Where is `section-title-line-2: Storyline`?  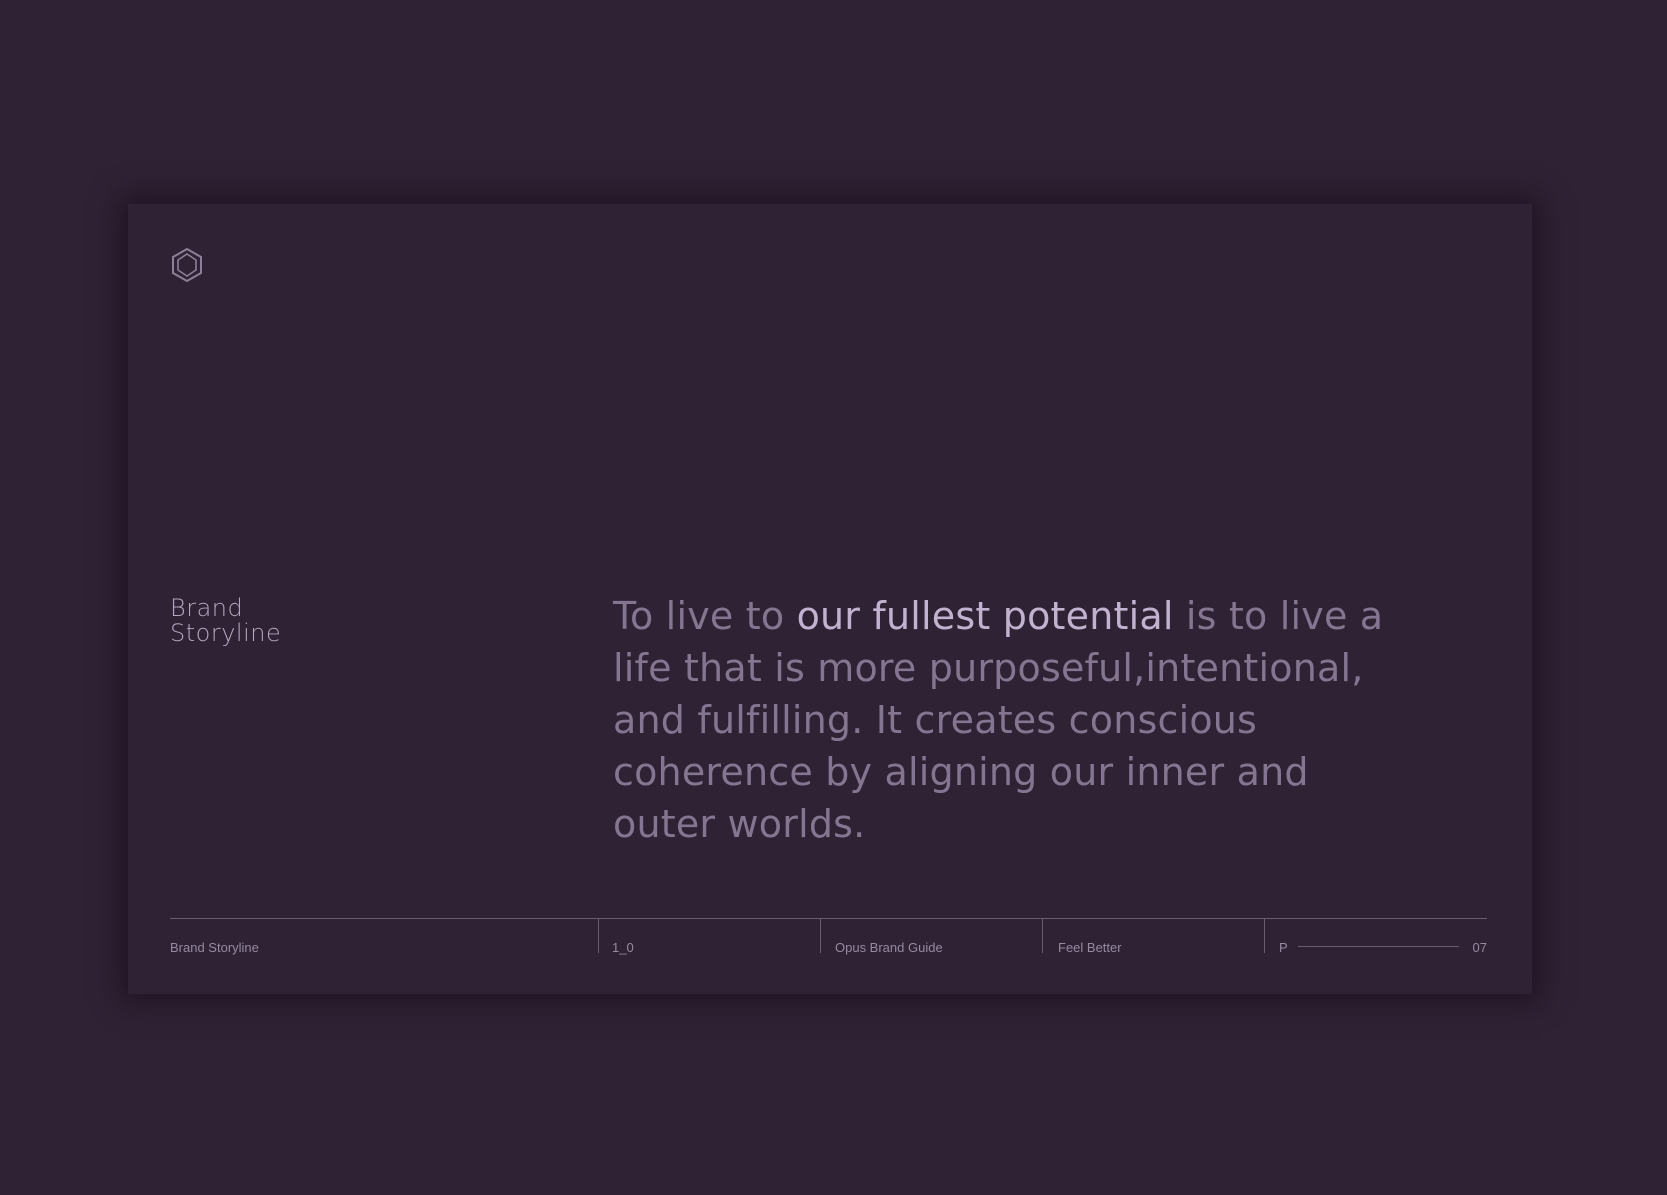
section-title-line-2: Storyline is located at coordinates (226, 633).